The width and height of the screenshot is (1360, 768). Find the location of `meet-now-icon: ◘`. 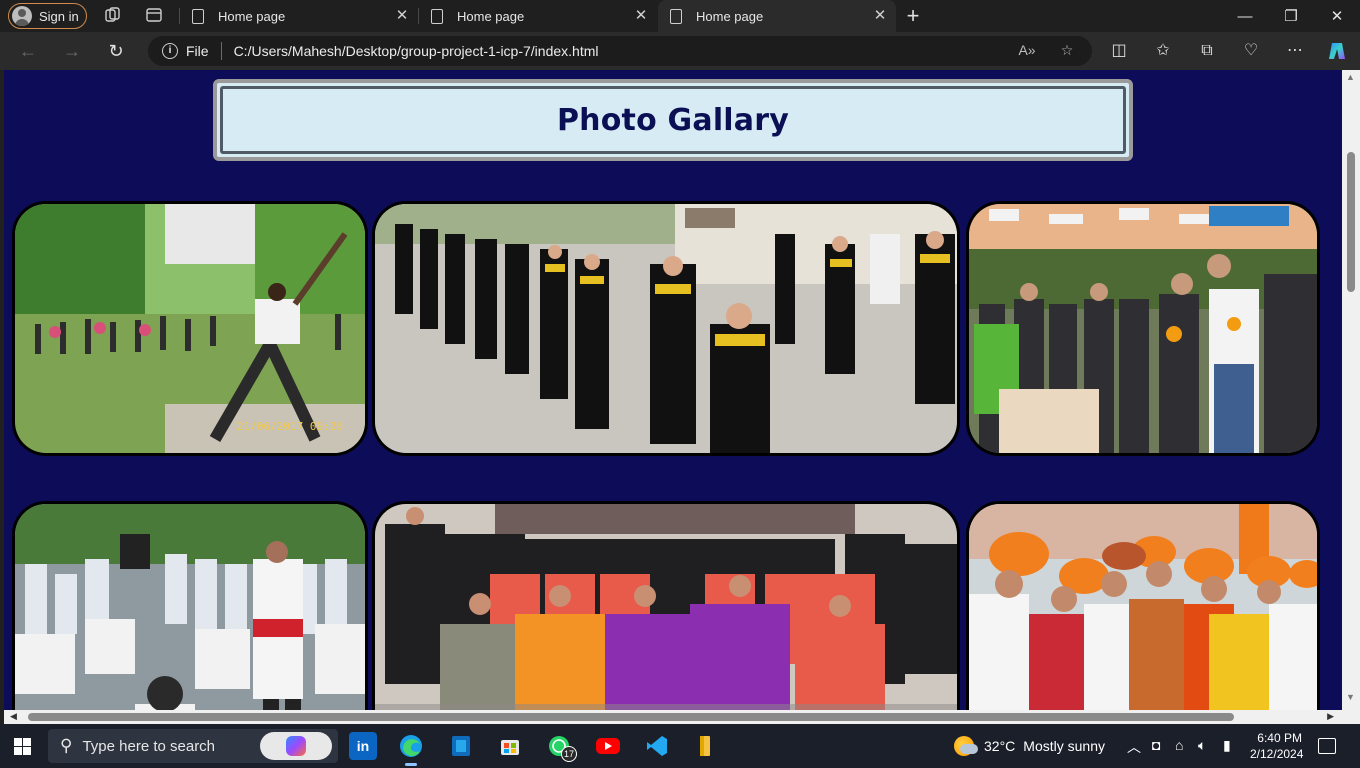

meet-now-icon: ◘ is located at coordinates (1156, 745).